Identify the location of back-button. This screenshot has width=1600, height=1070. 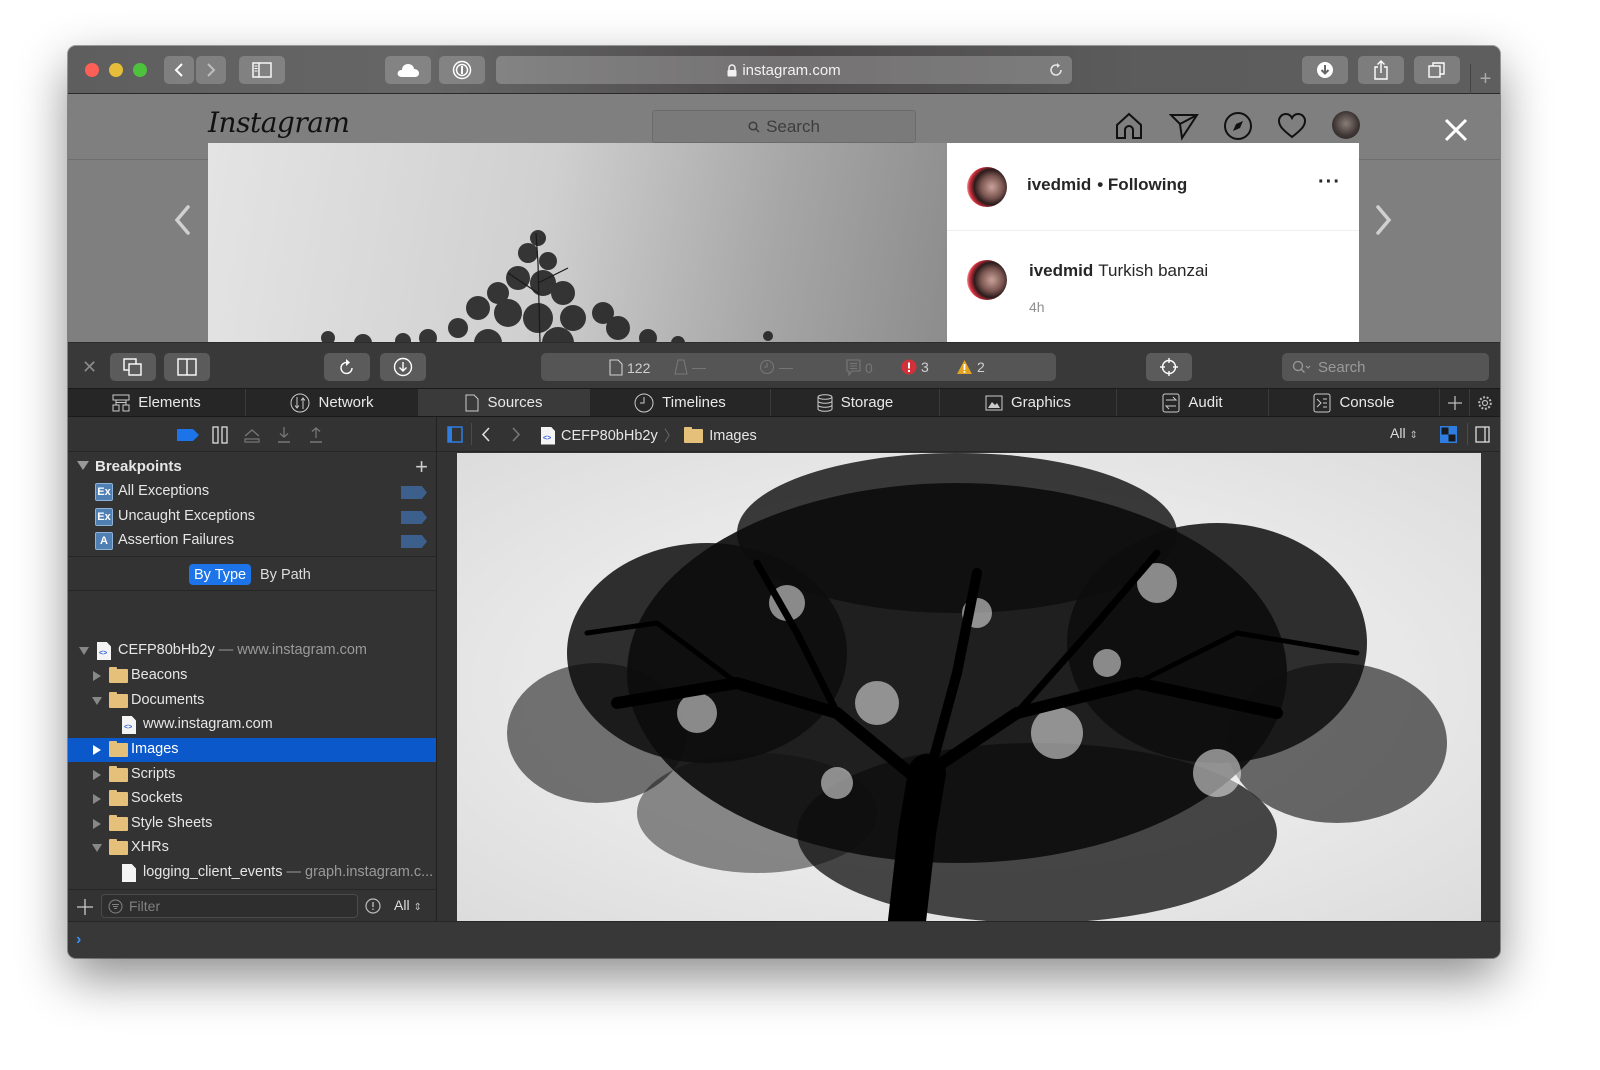
(179, 70).